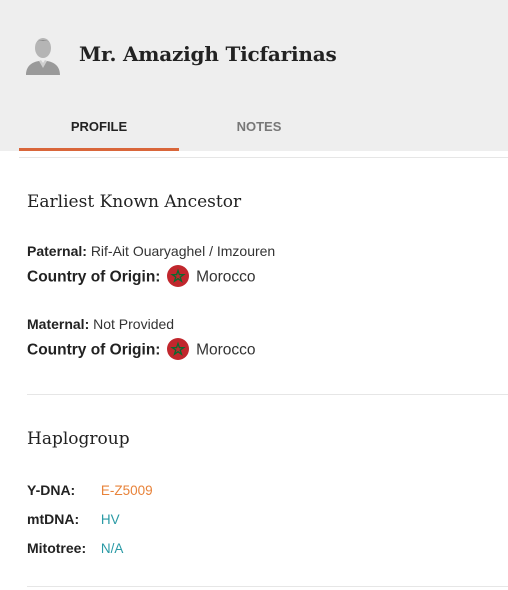 The image size is (508, 590). Describe the element at coordinates (110, 519) in the screenshot. I see `mtdna-value: HV` at that location.